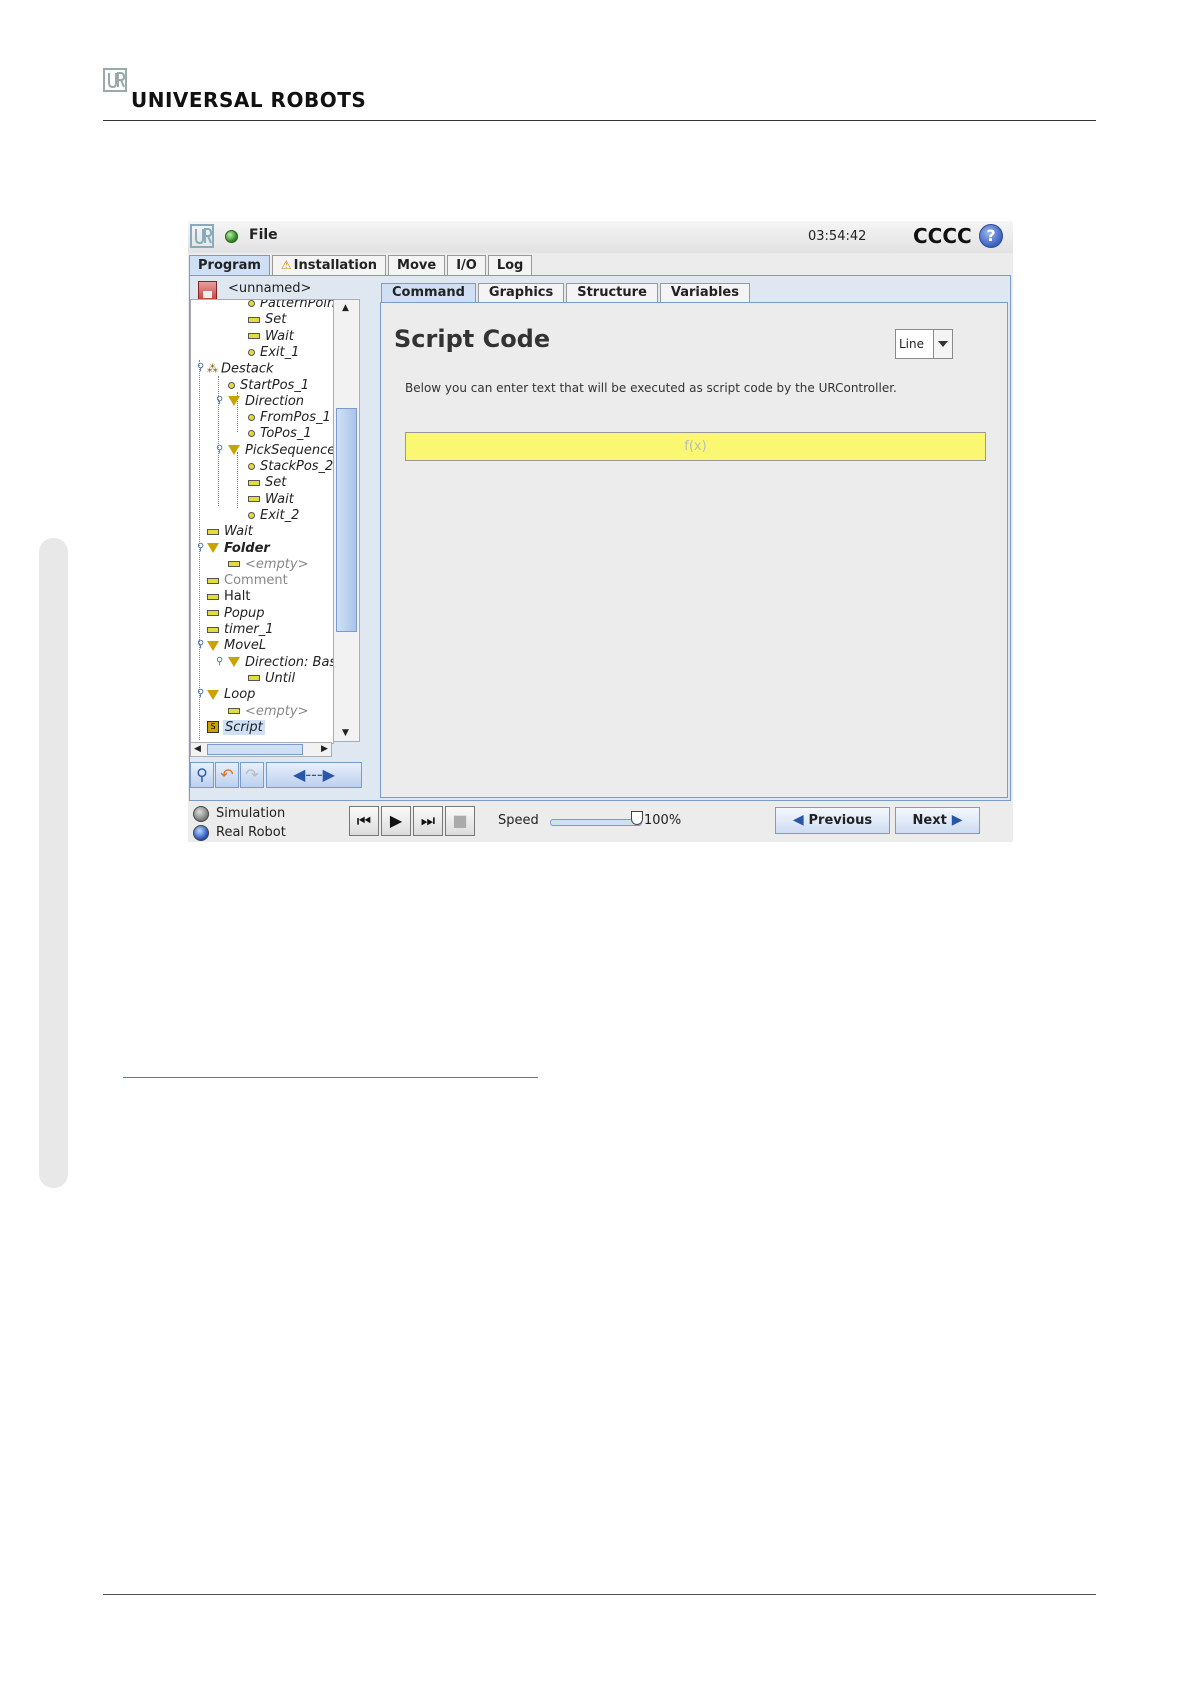  I want to click on tree-node-label: <empty>, so click(277, 564).